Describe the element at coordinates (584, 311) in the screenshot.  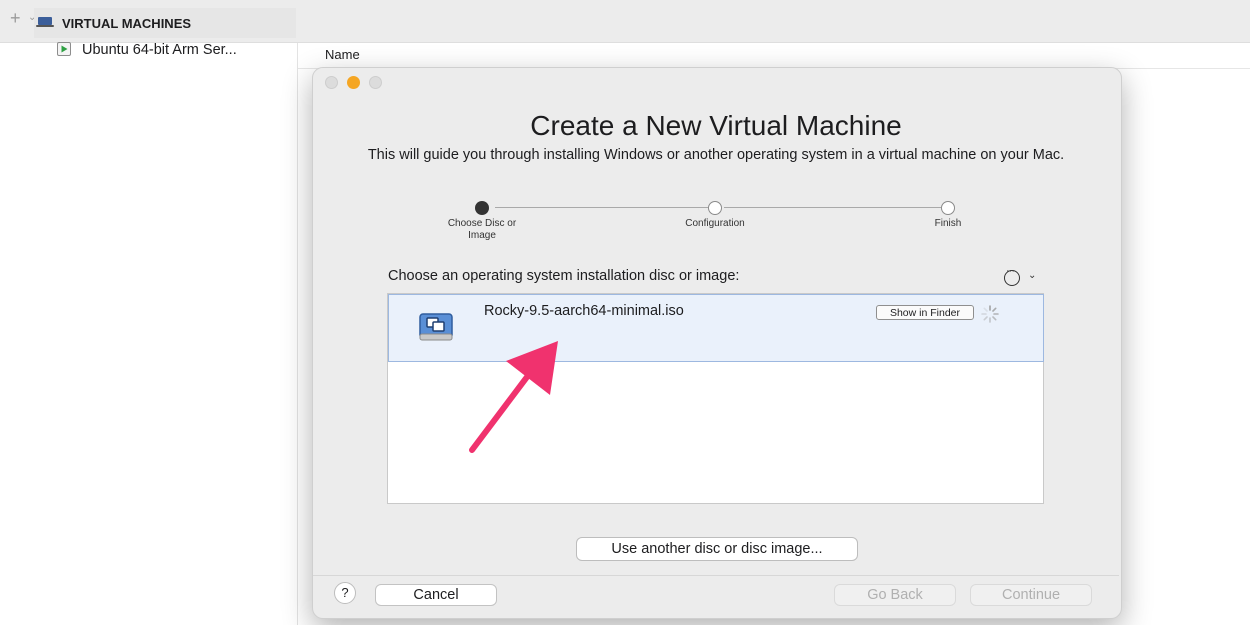
I see `disc-file-name: Rocky-9.5-aarch64-minimal.iso` at that location.